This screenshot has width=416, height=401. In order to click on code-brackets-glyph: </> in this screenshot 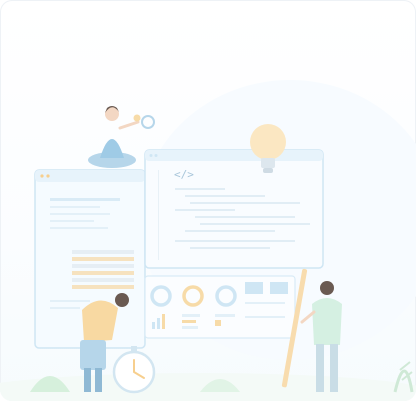, I will do `click(184, 174)`.